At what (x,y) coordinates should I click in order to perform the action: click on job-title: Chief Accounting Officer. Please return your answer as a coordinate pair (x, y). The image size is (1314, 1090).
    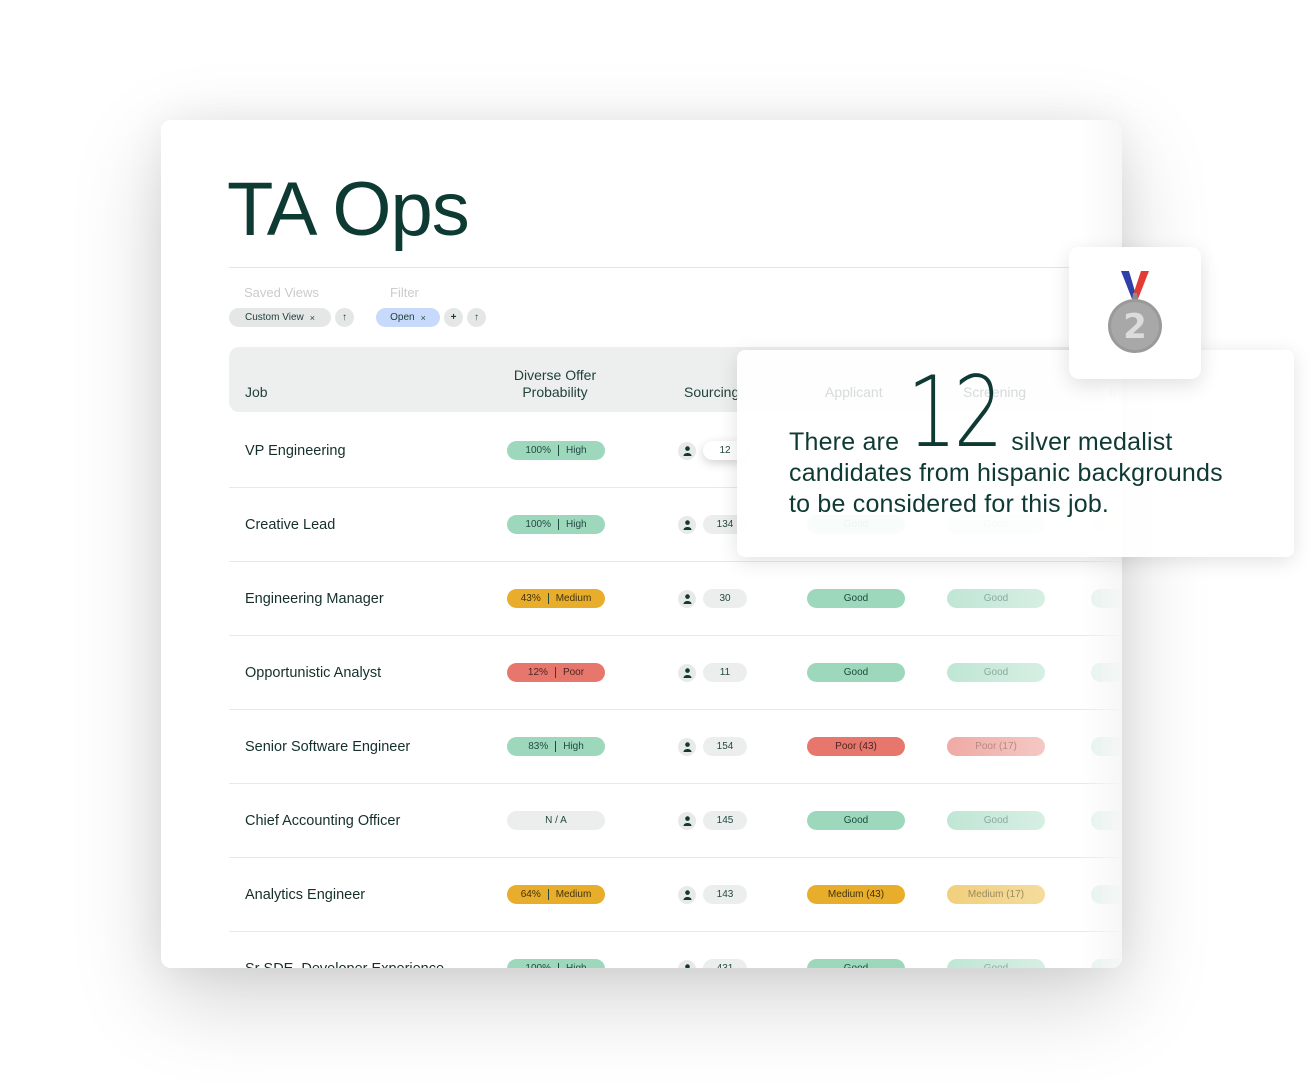
    Looking at the image, I should click on (322, 821).